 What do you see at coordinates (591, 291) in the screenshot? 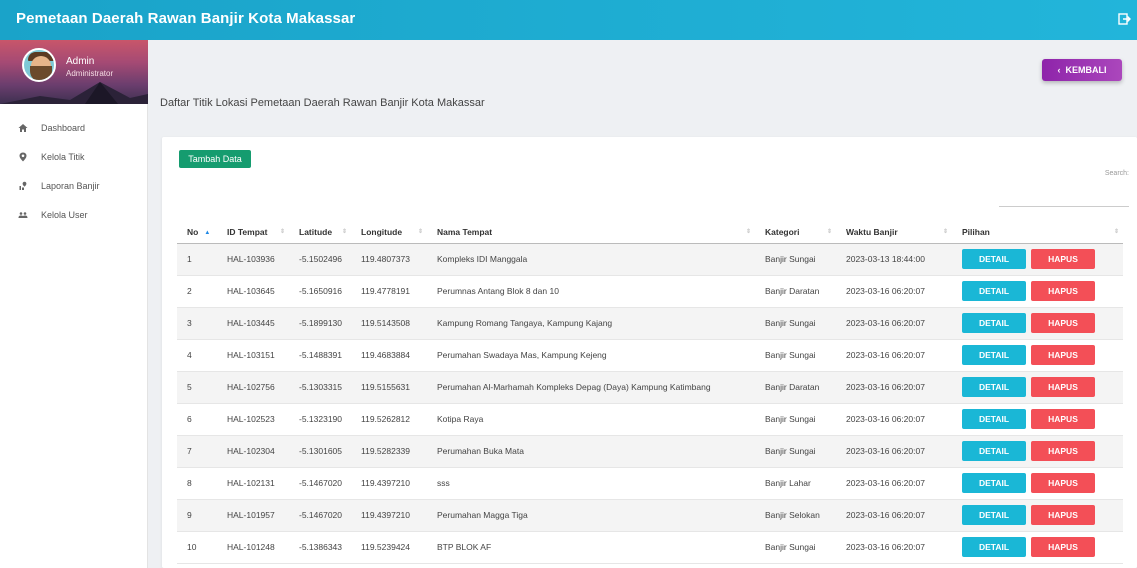
I see `cell-nama-tempat: Perumnas Antang Blok 8 dan 10` at bounding box center [591, 291].